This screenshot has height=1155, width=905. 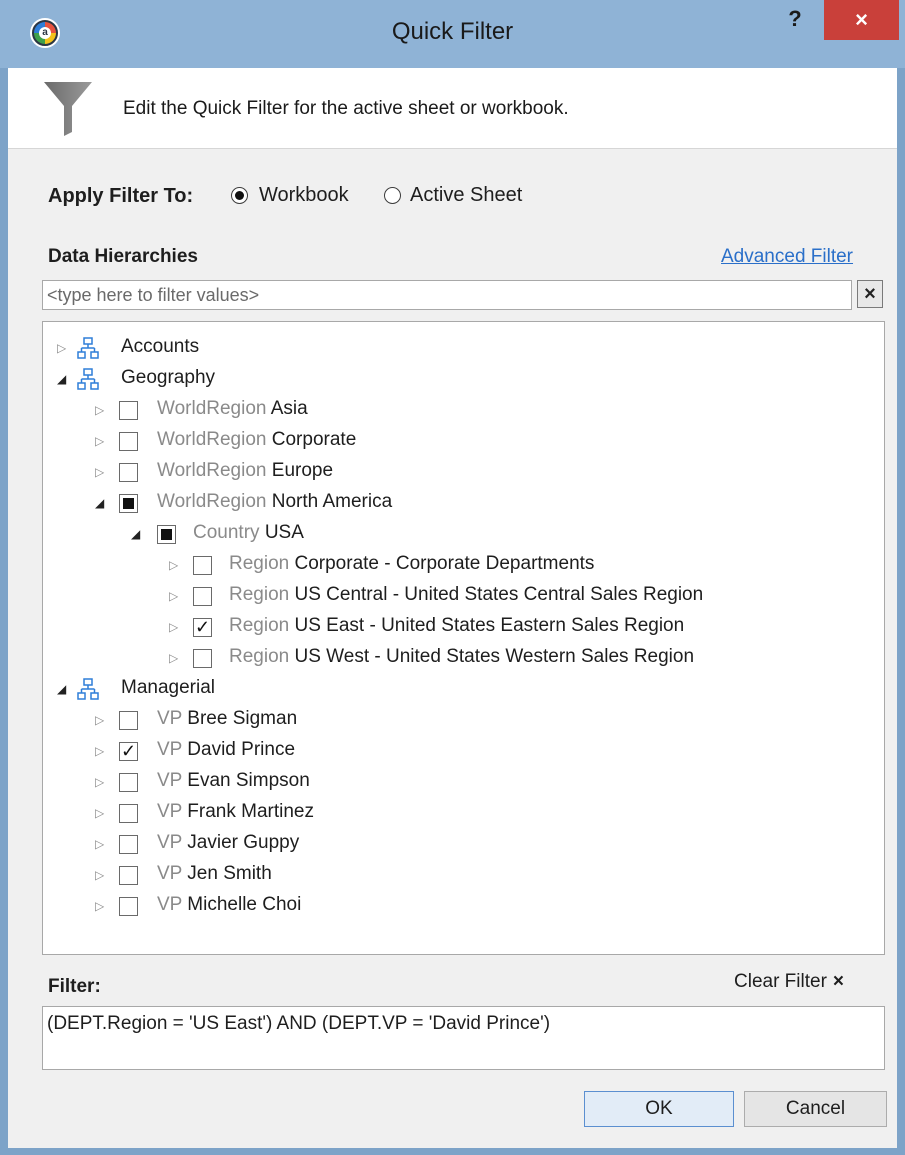 What do you see at coordinates (463, 380) in the screenshot?
I see `tree-node-geography: ◢ Geography` at bounding box center [463, 380].